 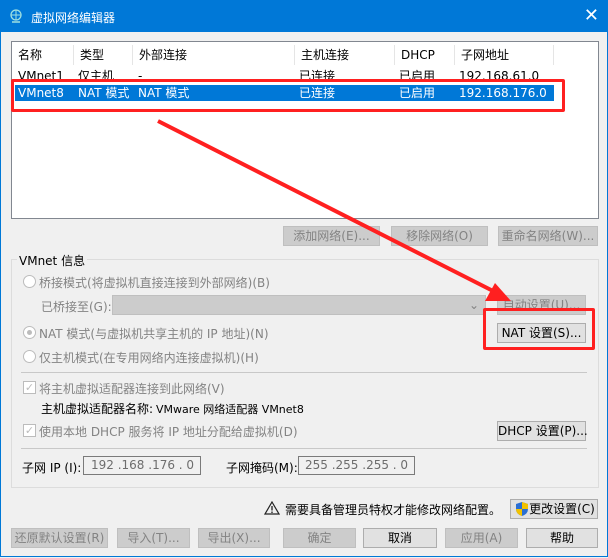 What do you see at coordinates (164, 93) in the screenshot?
I see `cell-external: NAT 模式` at bounding box center [164, 93].